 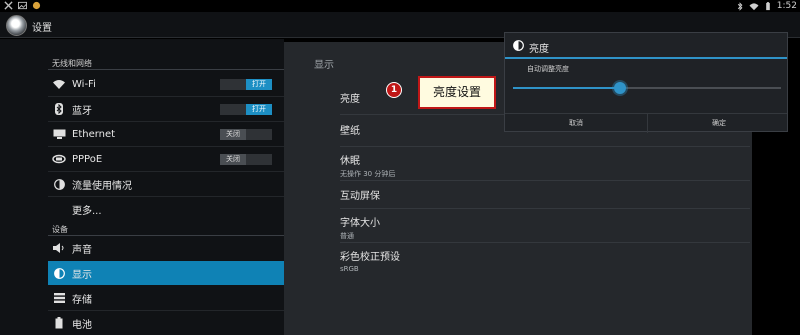 I want to click on setting-brightness: 亮度, so click(x=350, y=97).